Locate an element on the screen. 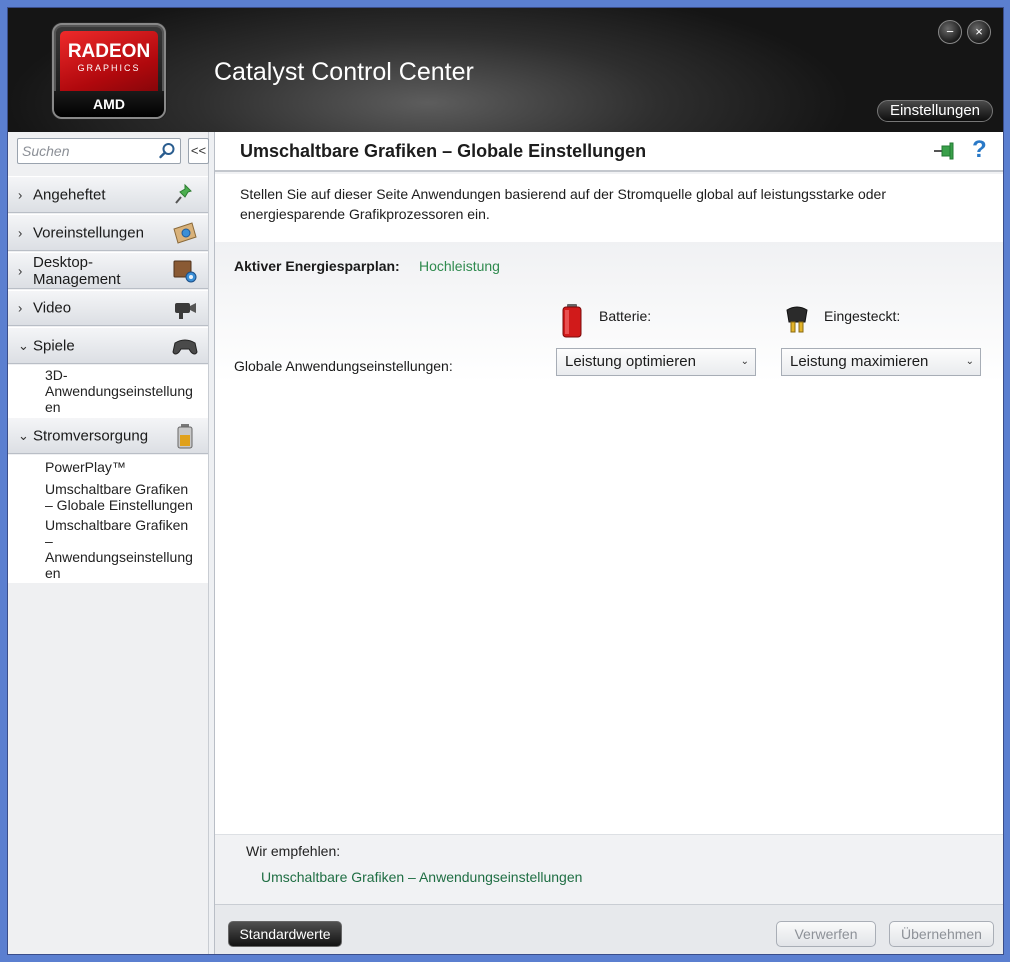 The height and width of the screenshot is (962, 1010). battery-mode-select: Leistung optimieren ⌄ is located at coordinates (656, 362).